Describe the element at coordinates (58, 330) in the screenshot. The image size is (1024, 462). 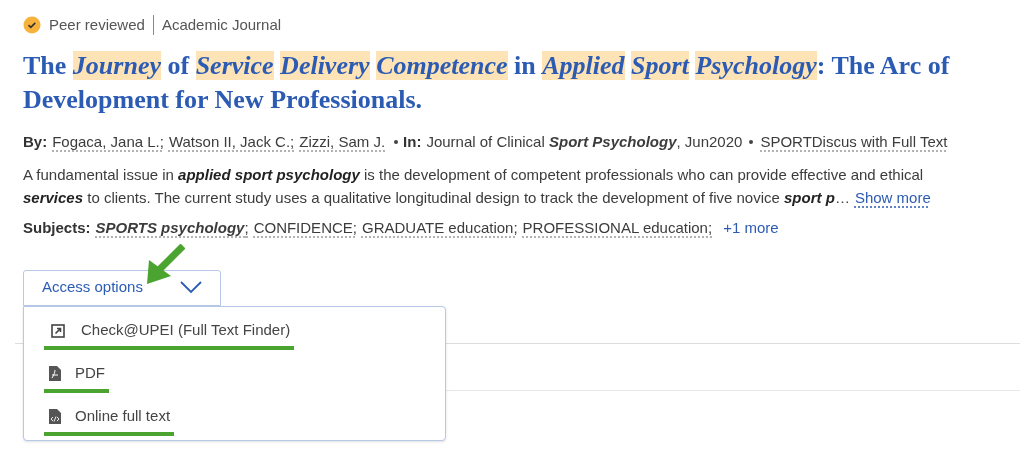
I see `external-link-icon` at that location.